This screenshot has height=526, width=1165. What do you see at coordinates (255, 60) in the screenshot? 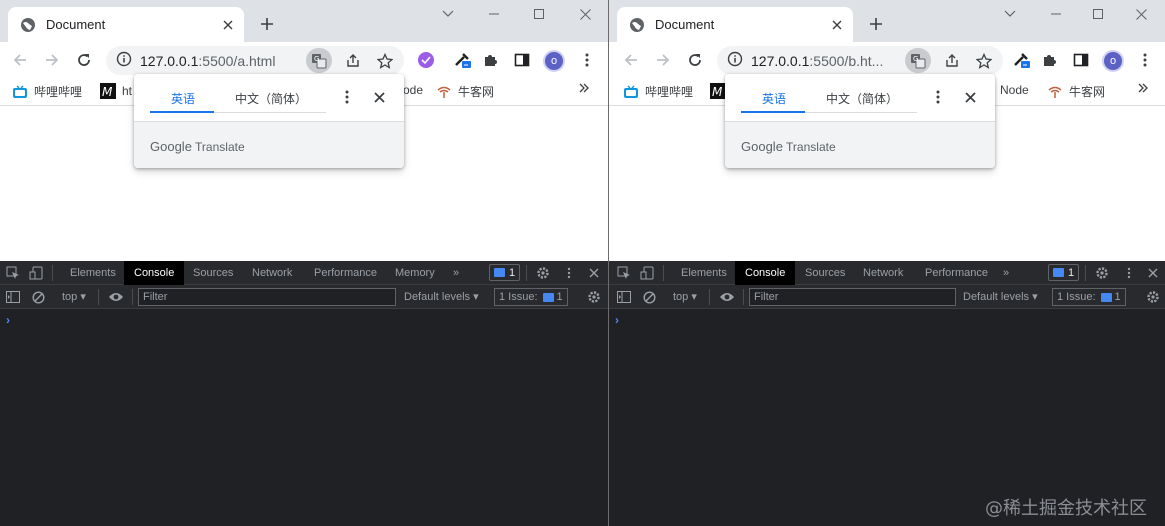
I see `address-bar: 127.0.0.1:5500/a.html G` at bounding box center [255, 60].